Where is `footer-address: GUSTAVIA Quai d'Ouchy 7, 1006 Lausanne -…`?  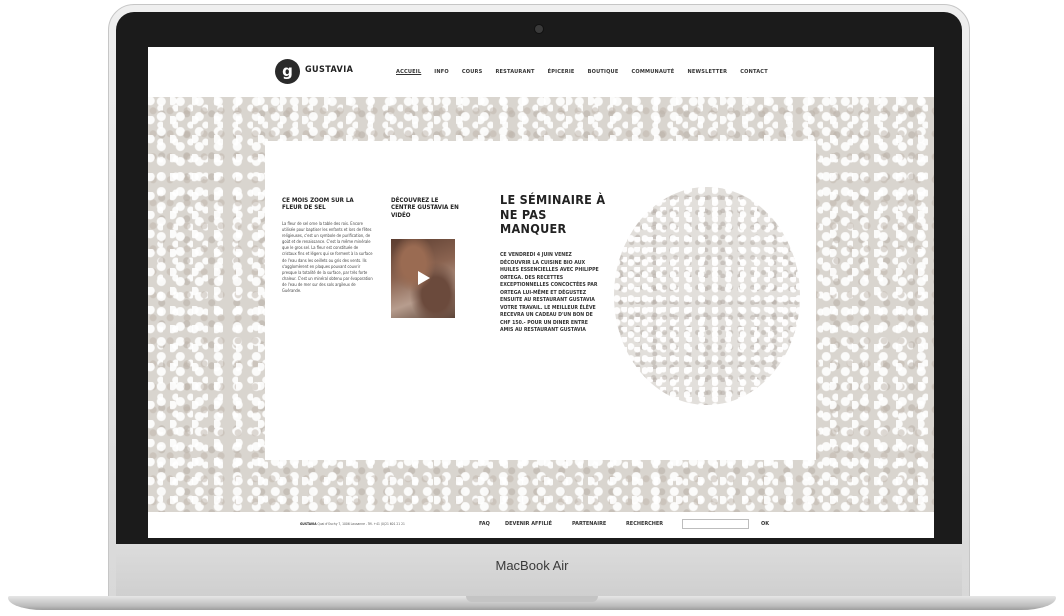
footer-address: GUSTAVIA Quai d'Ouchy 7, 1006 Lausanne -… is located at coordinates (352, 524).